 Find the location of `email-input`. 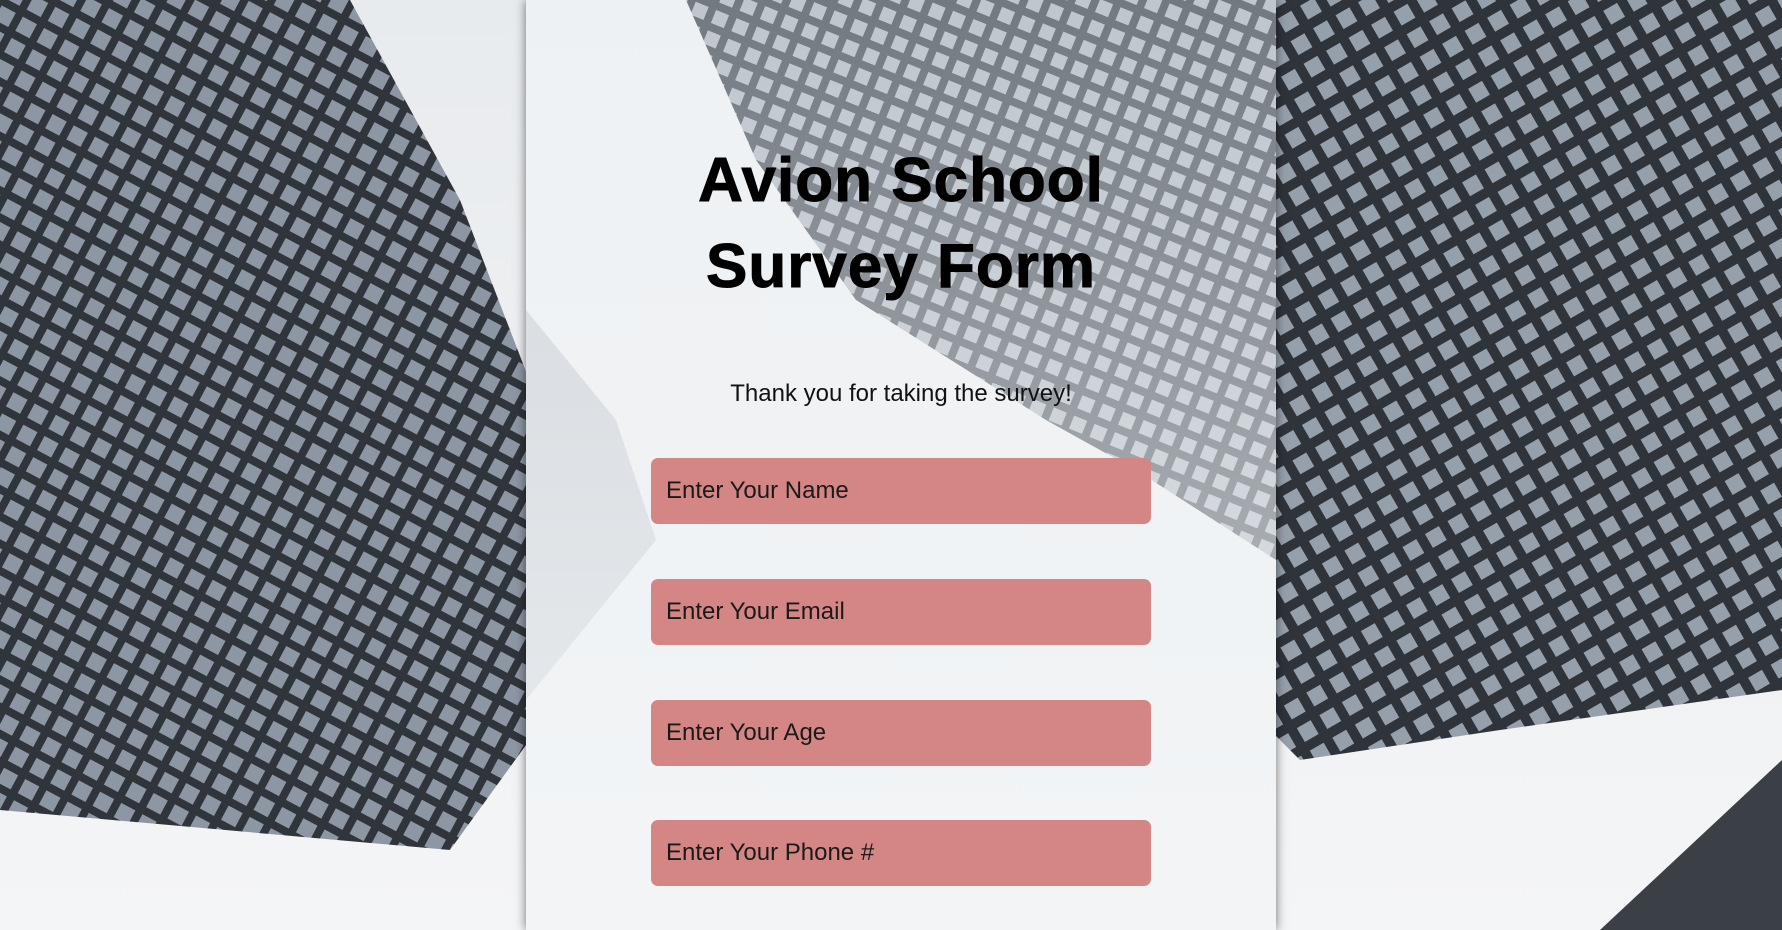

email-input is located at coordinates (901, 612).